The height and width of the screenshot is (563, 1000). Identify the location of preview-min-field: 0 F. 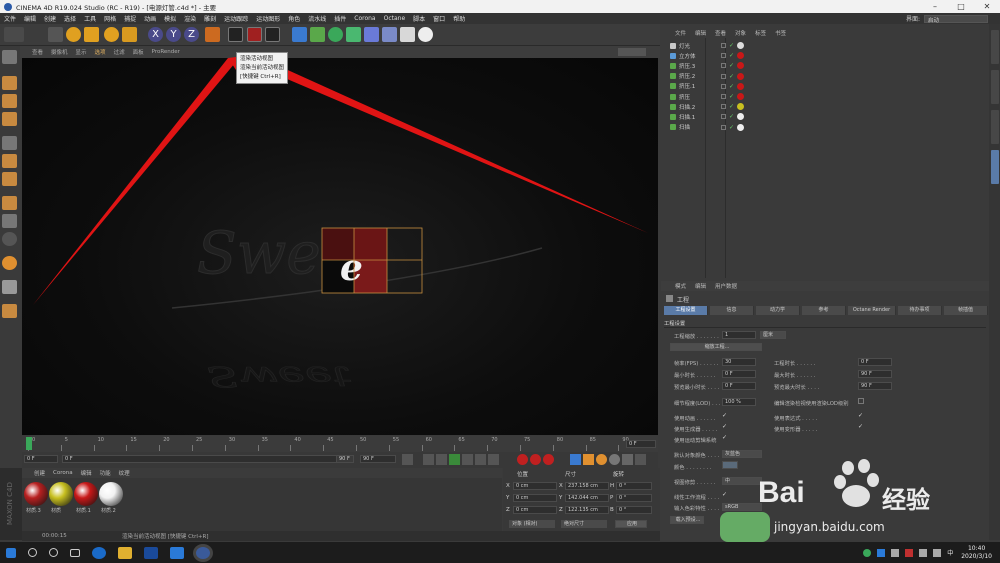
(739, 386).